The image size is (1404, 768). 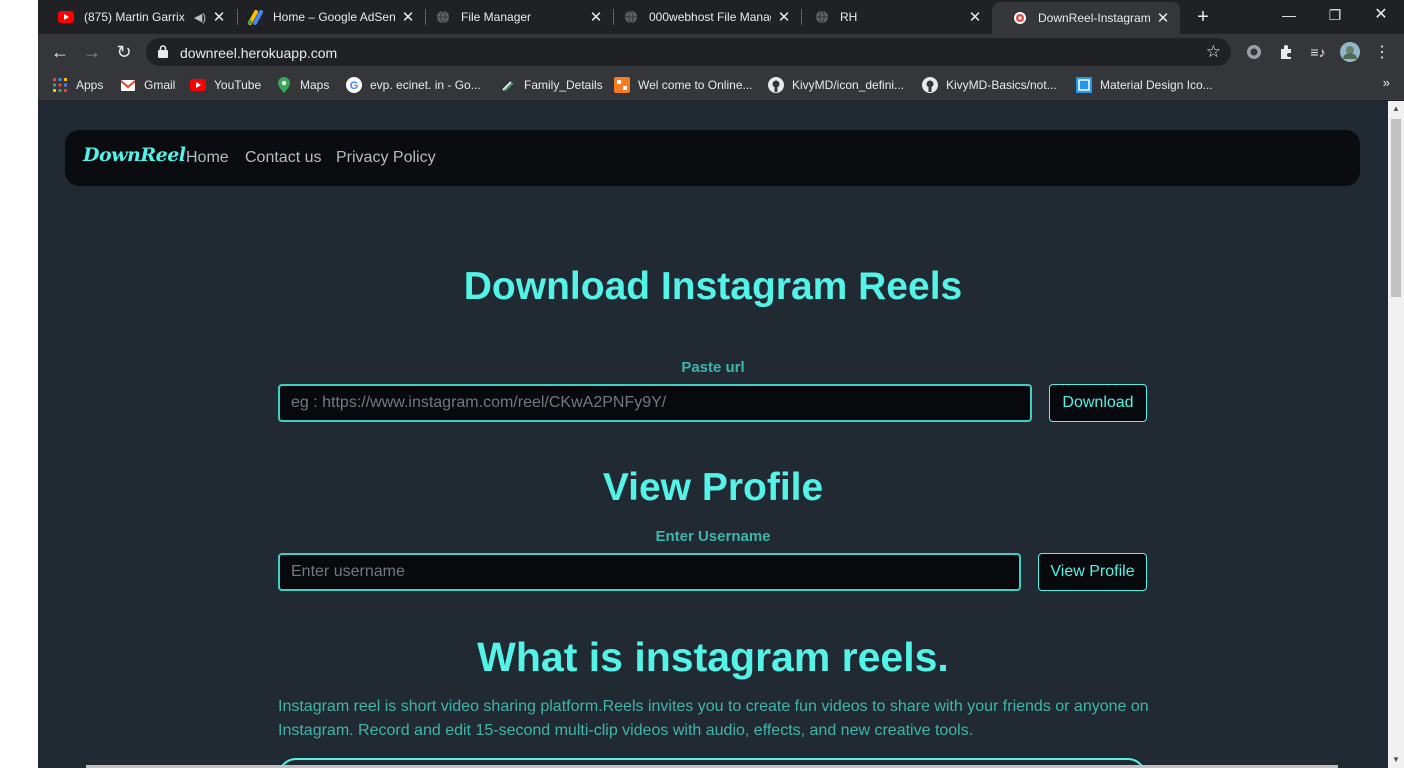 I want to click on bookmark-youtube: YouTube, so click(x=225, y=85).